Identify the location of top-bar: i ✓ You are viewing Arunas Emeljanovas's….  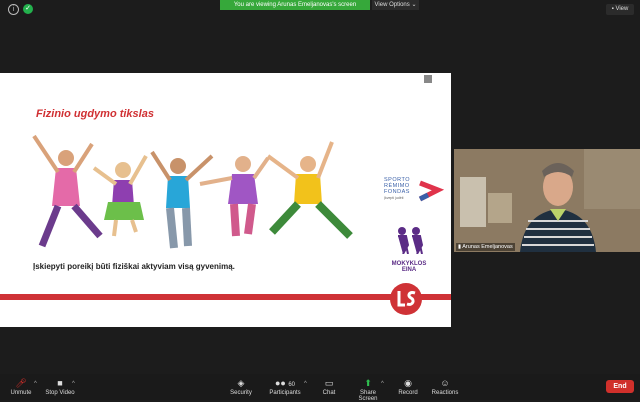
(320, 9).